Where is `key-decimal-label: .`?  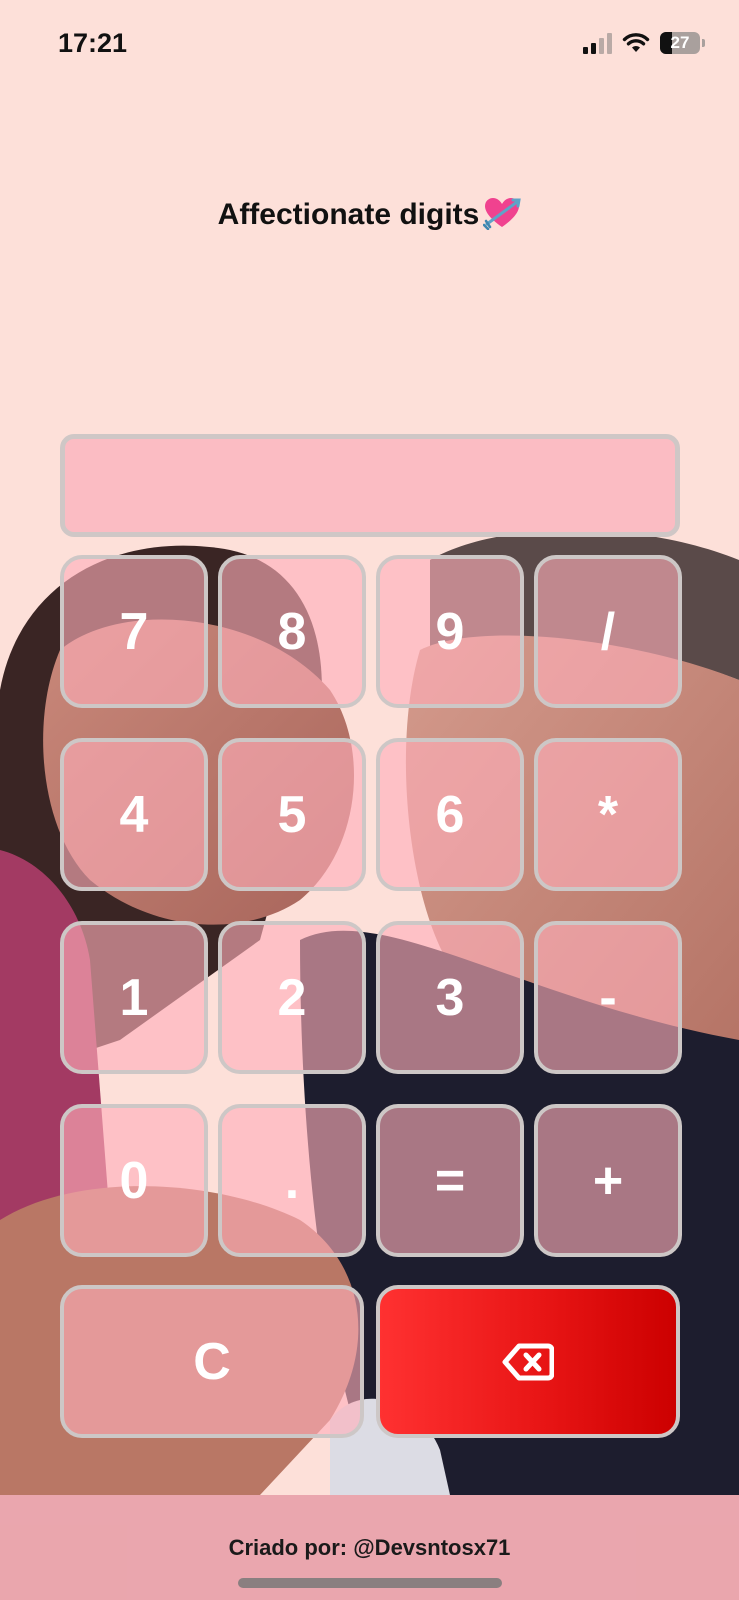 key-decimal-label: . is located at coordinates (292, 1180).